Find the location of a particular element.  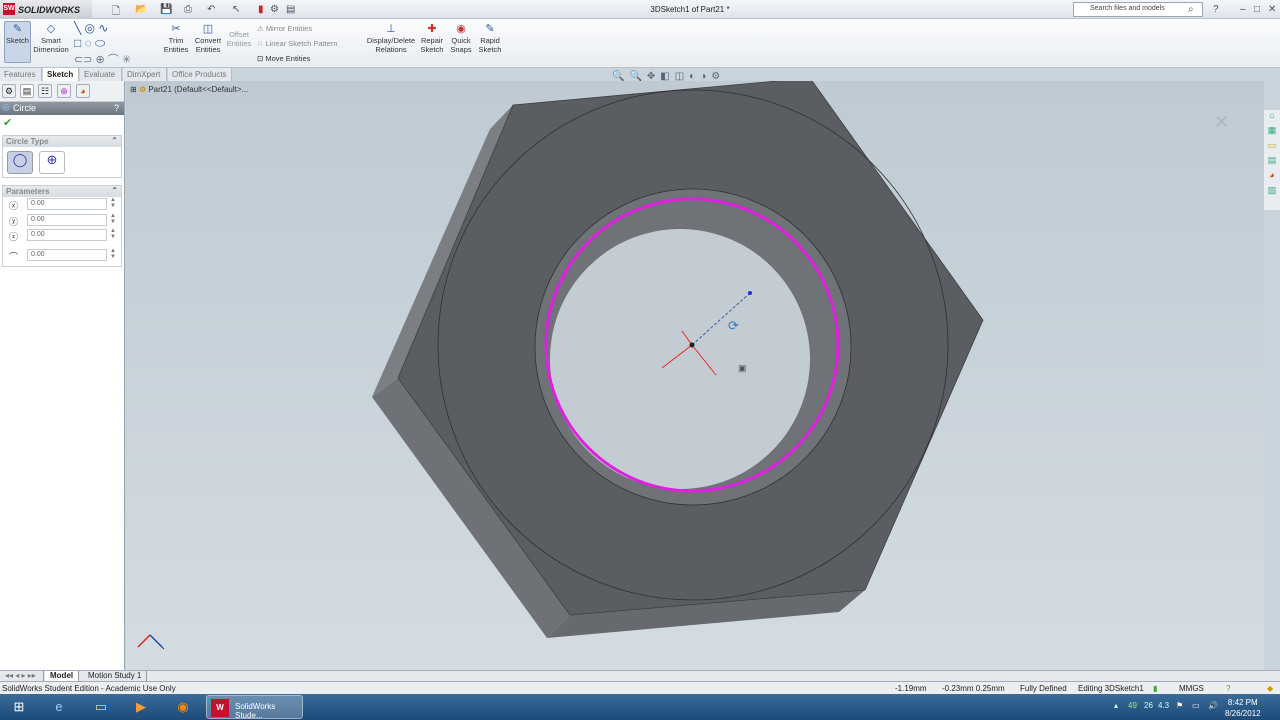

display-delete-relations-button: ⊥ Display/Delete Relations is located at coordinates (391, 38).